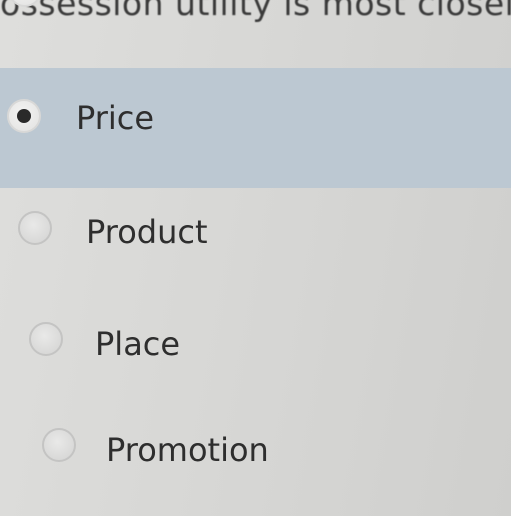  Describe the element at coordinates (35, 228) in the screenshot. I see `radio-product` at that location.